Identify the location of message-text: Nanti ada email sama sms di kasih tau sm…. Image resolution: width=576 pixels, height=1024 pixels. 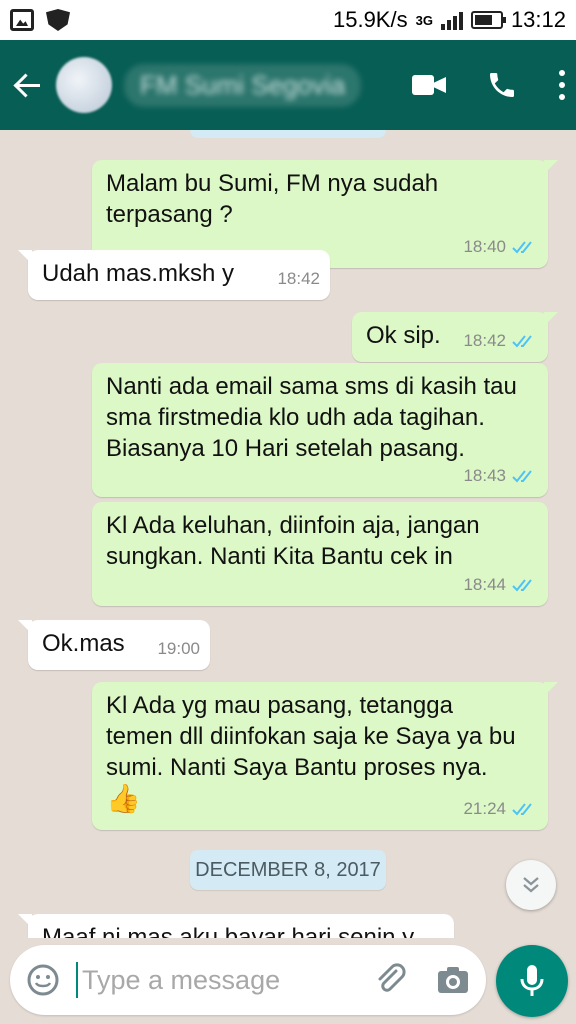
(311, 417).